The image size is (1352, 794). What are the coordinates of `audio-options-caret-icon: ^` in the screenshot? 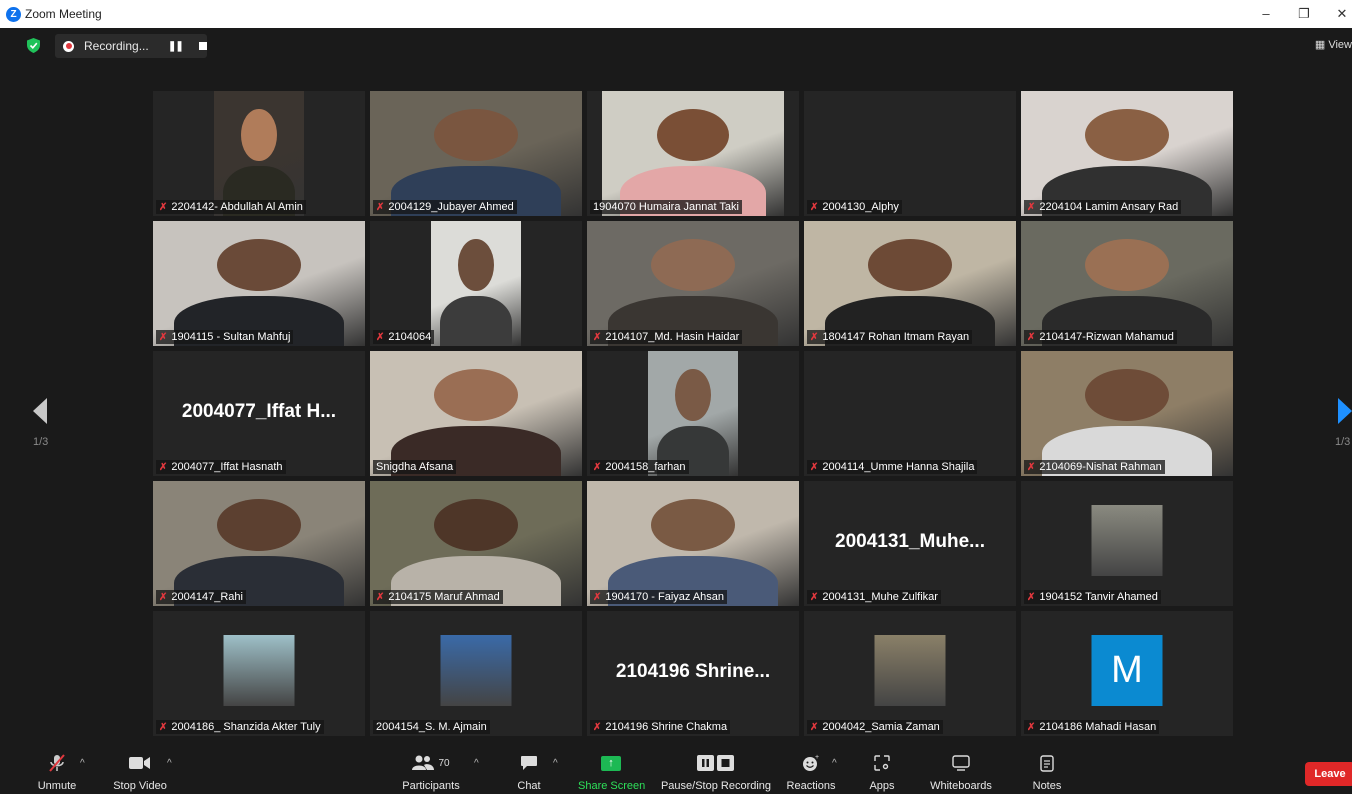 It's located at (82, 763).